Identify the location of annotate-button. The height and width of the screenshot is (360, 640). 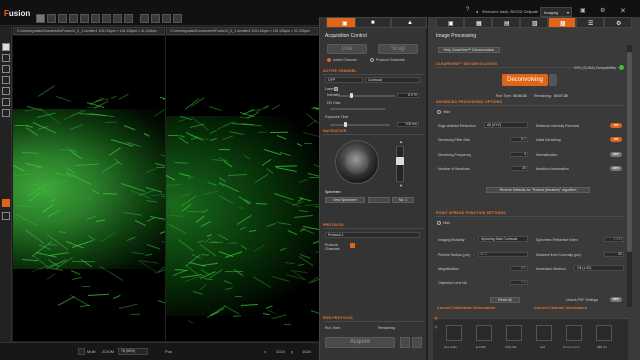
(166, 18).